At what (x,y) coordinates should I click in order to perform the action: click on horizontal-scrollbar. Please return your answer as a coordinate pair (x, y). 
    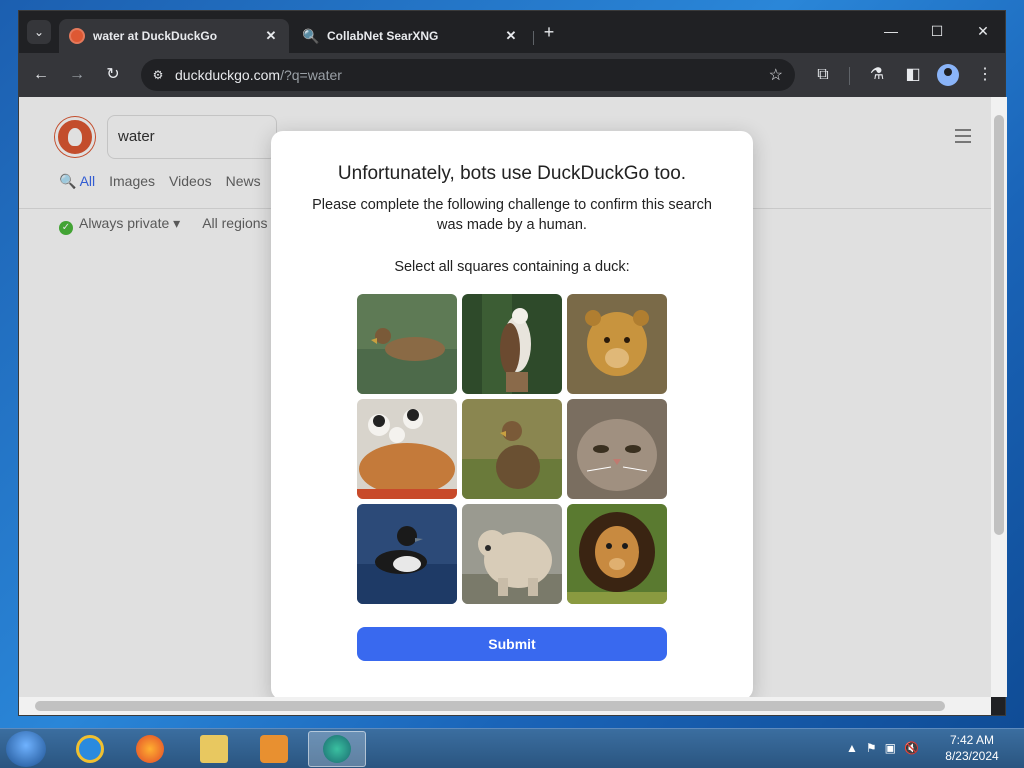
    Looking at the image, I should click on (505, 706).